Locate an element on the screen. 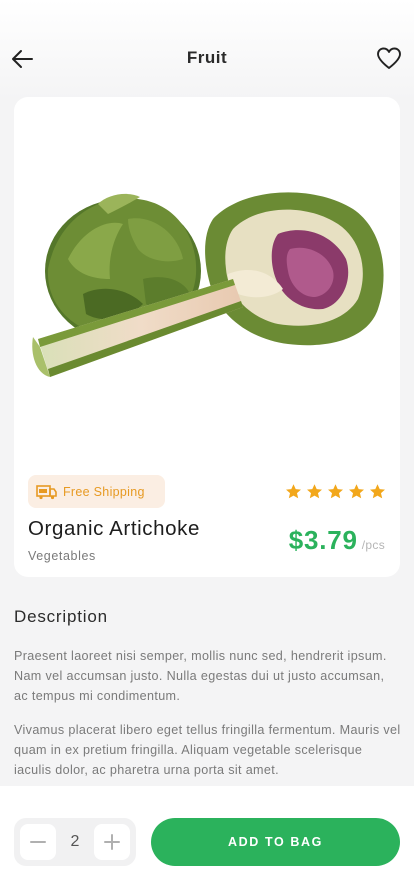 This screenshot has height=896, width=414. decrease-quantity-button is located at coordinates (38, 842).